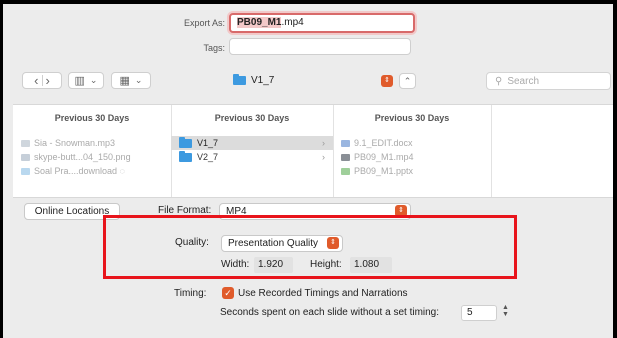 The height and width of the screenshot is (338, 617). I want to click on search-icon: ⚲, so click(499, 81).